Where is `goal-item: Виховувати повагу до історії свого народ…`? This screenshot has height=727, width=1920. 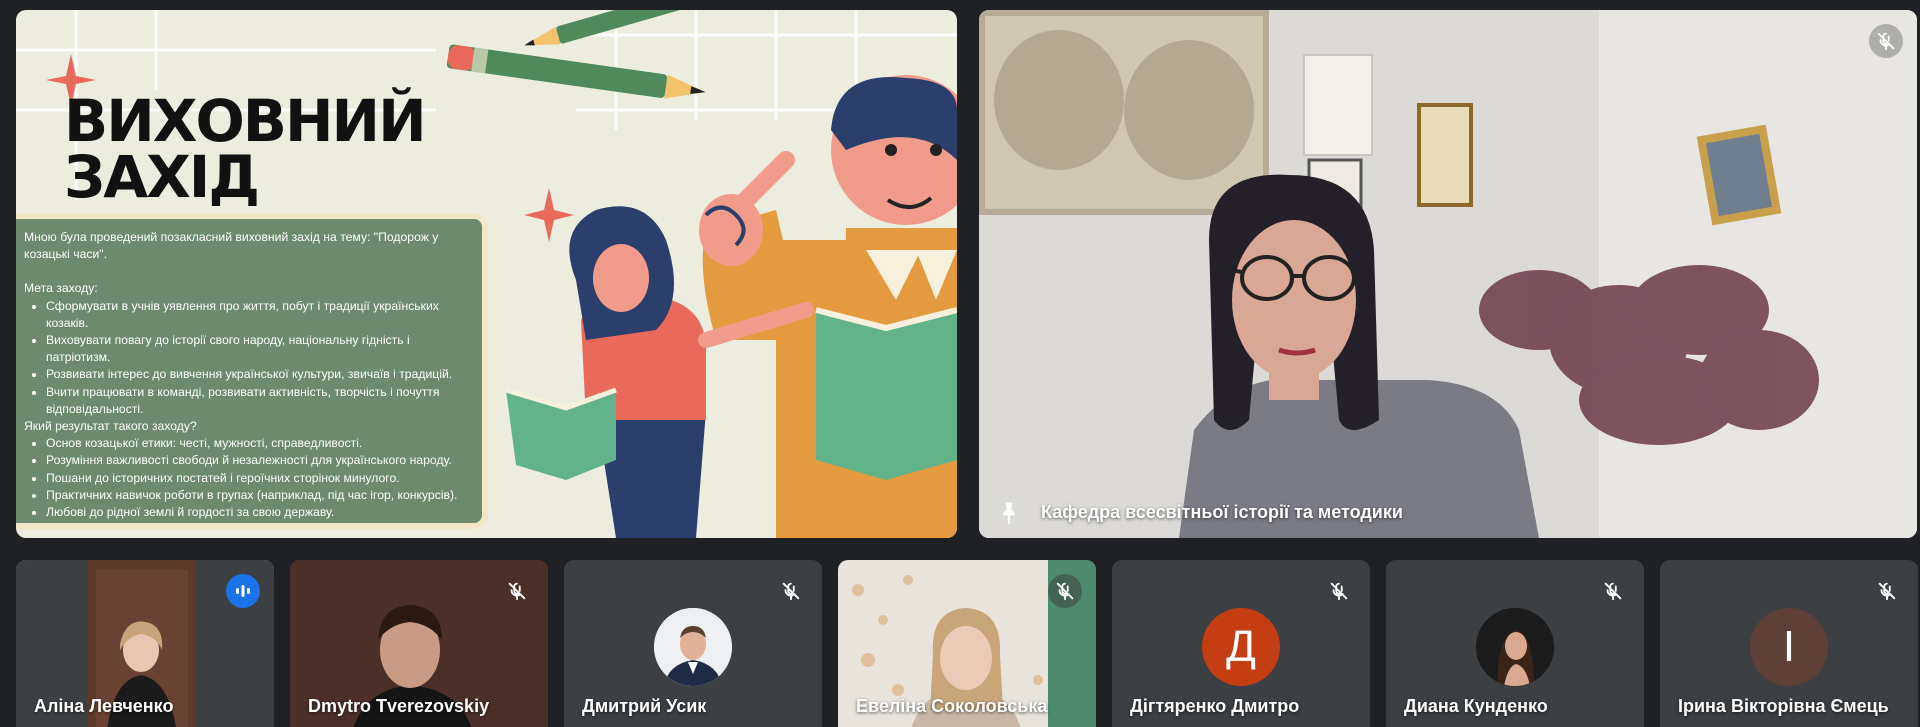 goal-item: Виховувати повагу до історії свого народ… is located at coordinates (260, 349).